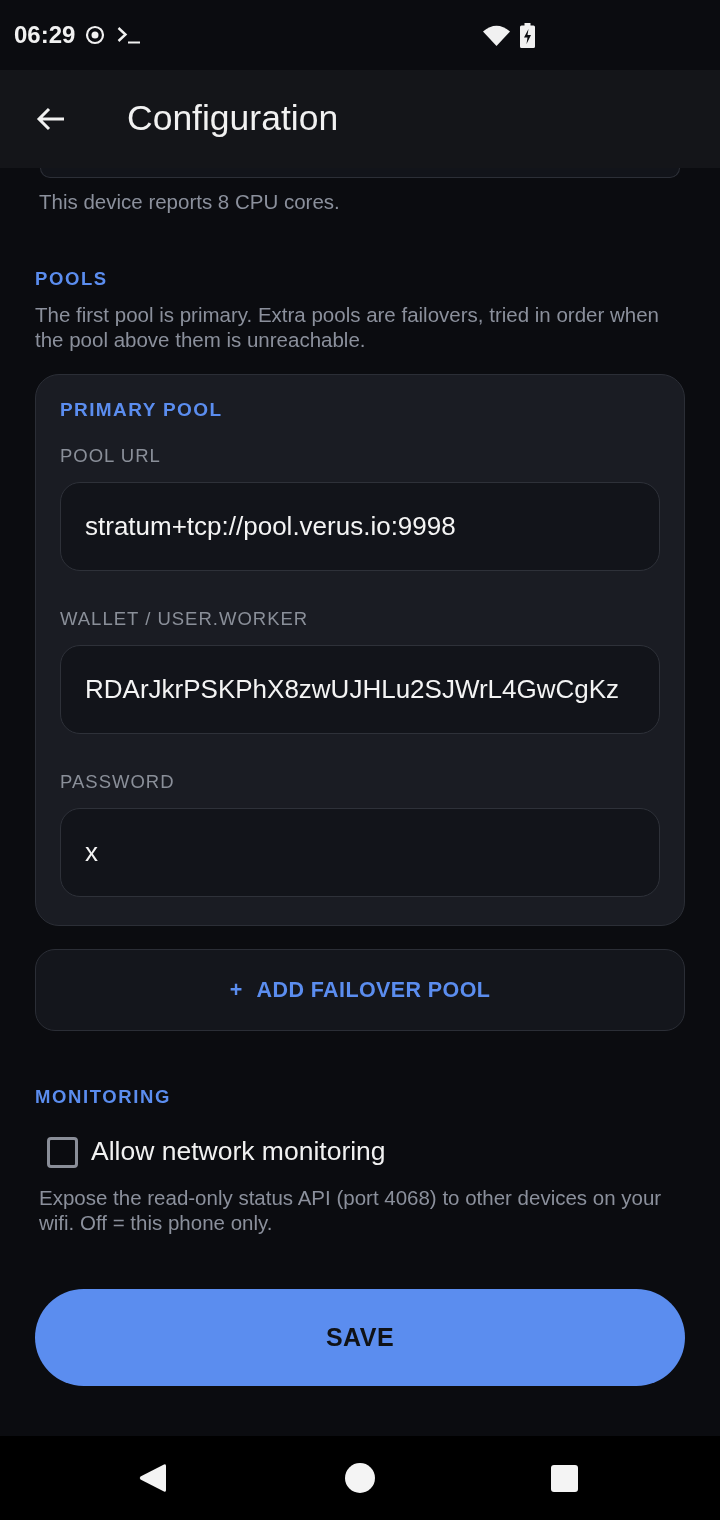 Image resolution: width=720 pixels, height=1520 pixels. What do you see at coordinates (350, 1210) in the screenshot?
I see `monitoring-description: Expose the read-only status API (port 4068) to other devices on your wifi. Off = this phone only.` at bounding box center [350, 1210].